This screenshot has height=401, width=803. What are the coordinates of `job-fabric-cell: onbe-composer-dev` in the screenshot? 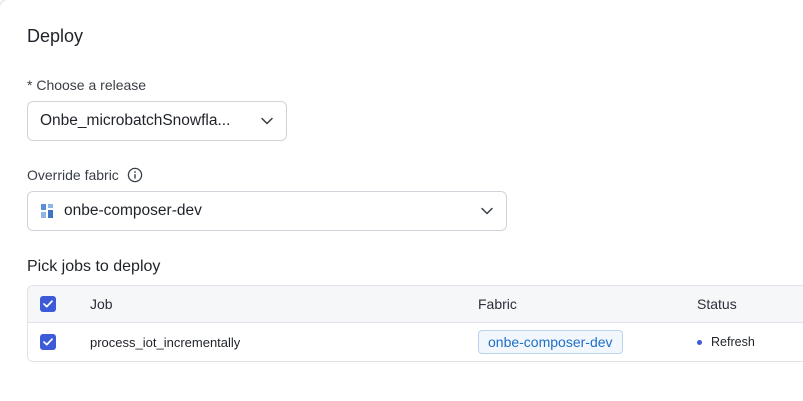 It's located at (550, 342).